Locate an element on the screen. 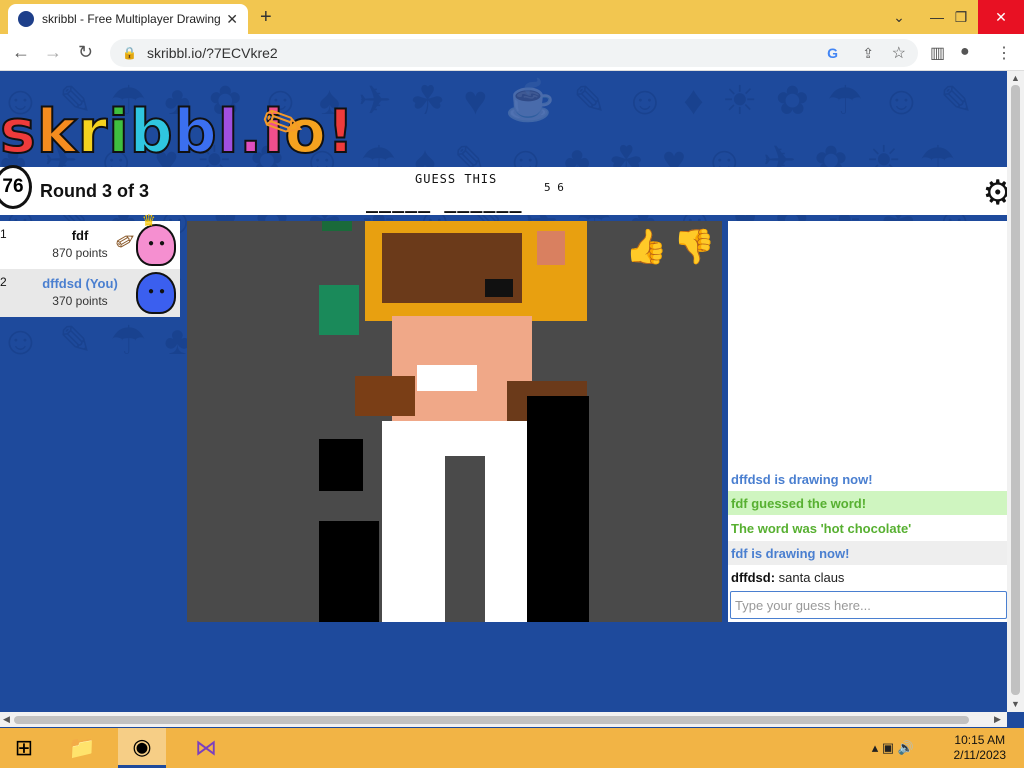 This screenshot has width=1024, height=768. scroll-right-arrow-icon: ▶ is located at coordinates (997, 719).